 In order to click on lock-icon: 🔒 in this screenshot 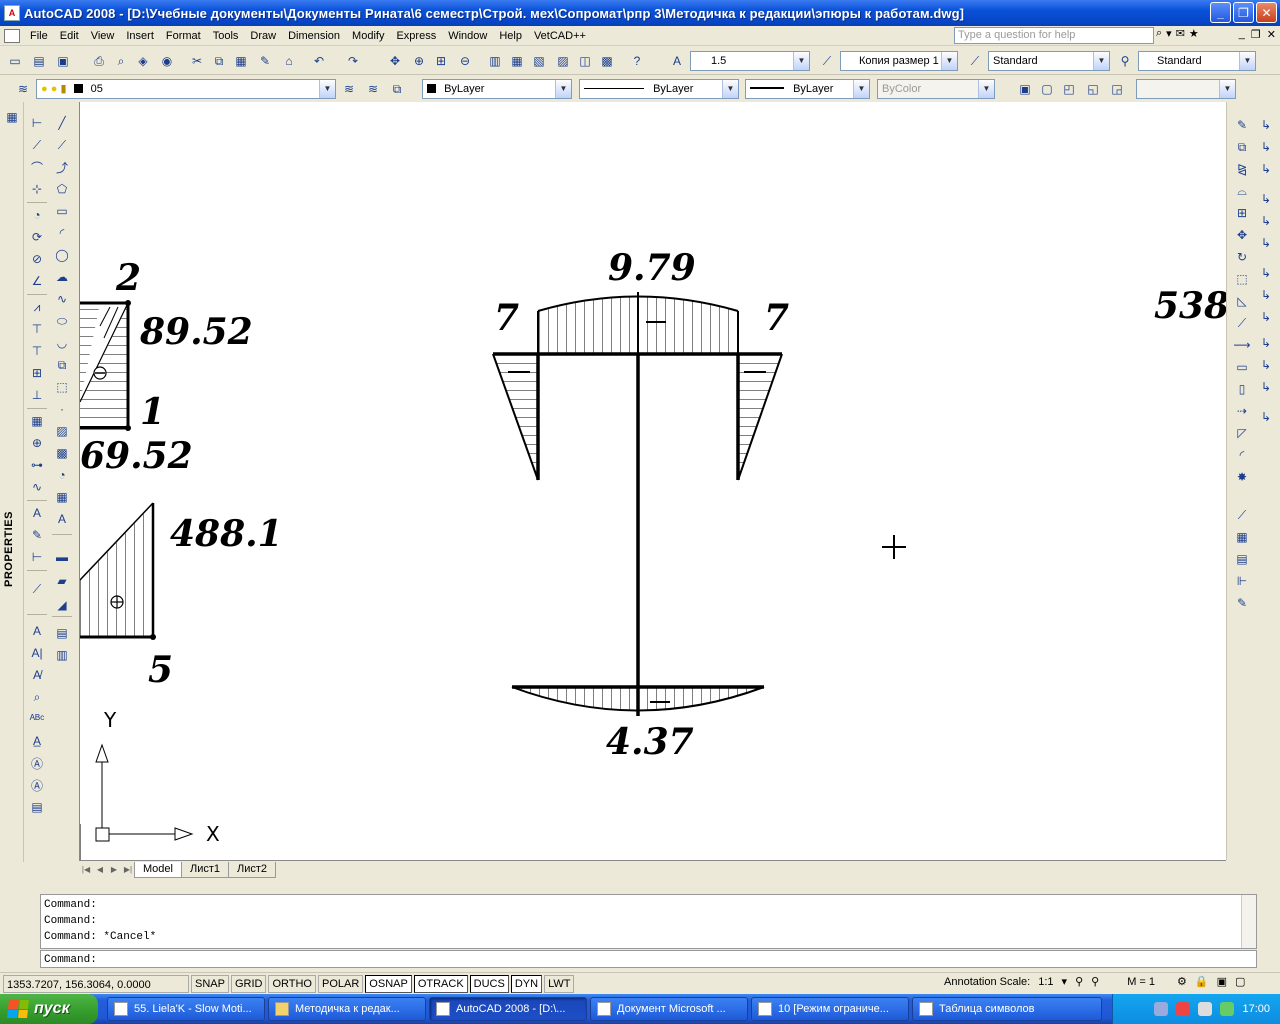, I will do `click(1202, 981)`.